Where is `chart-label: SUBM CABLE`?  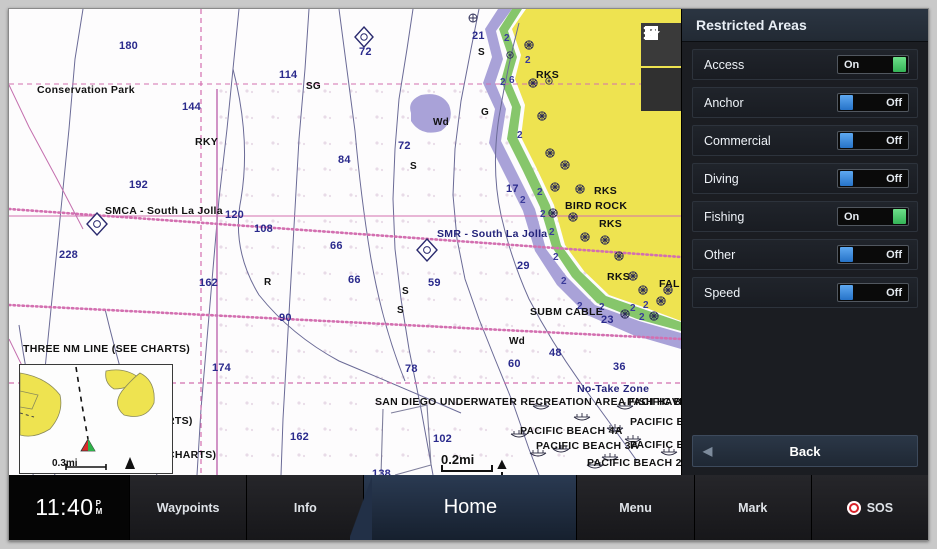
chart-label: SUBM CABLE is located at coordinates (566, 312).